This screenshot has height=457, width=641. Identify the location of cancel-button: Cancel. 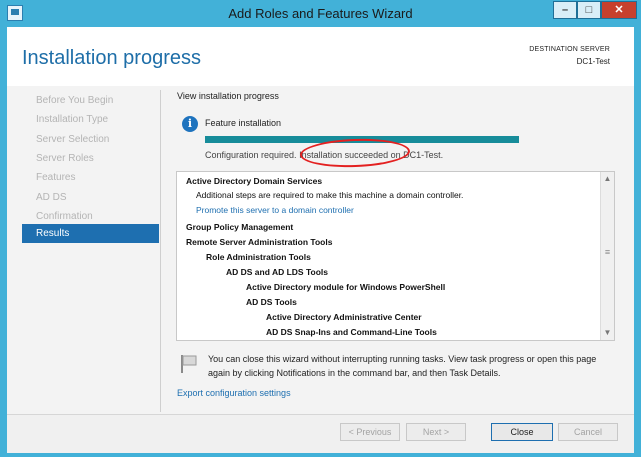
(588, 432).